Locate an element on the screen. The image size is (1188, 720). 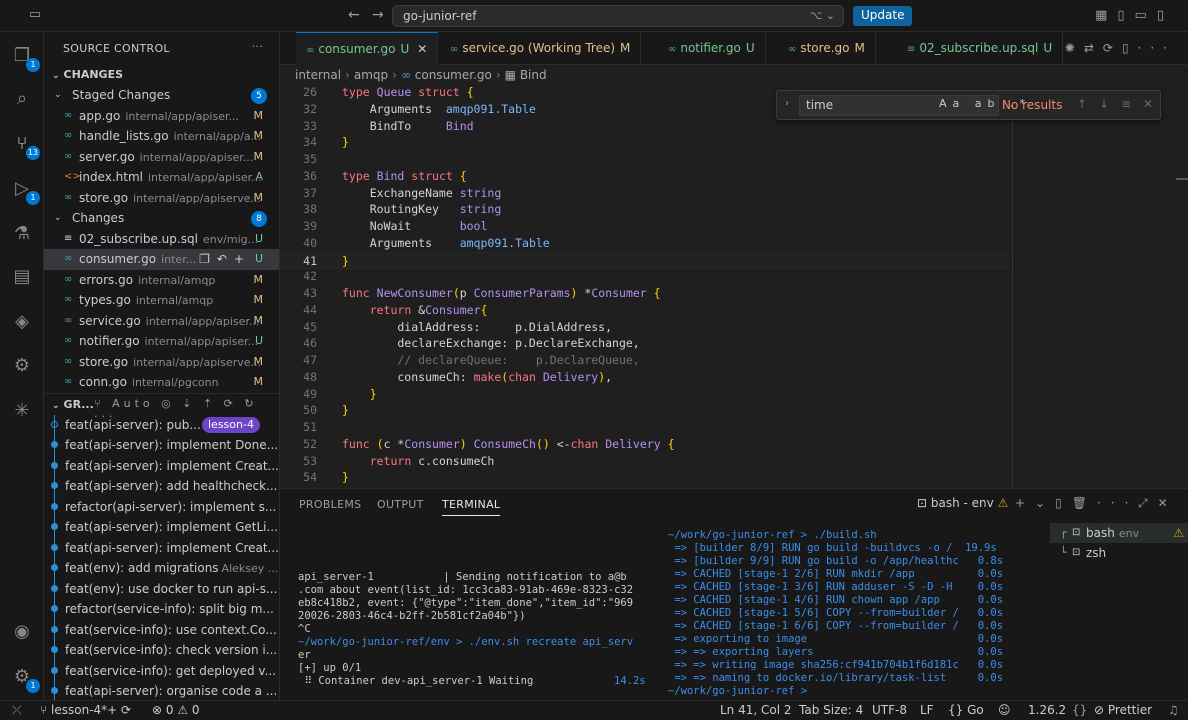
panel-tab-output: OUTPUT is located at coordinates (400, 504).